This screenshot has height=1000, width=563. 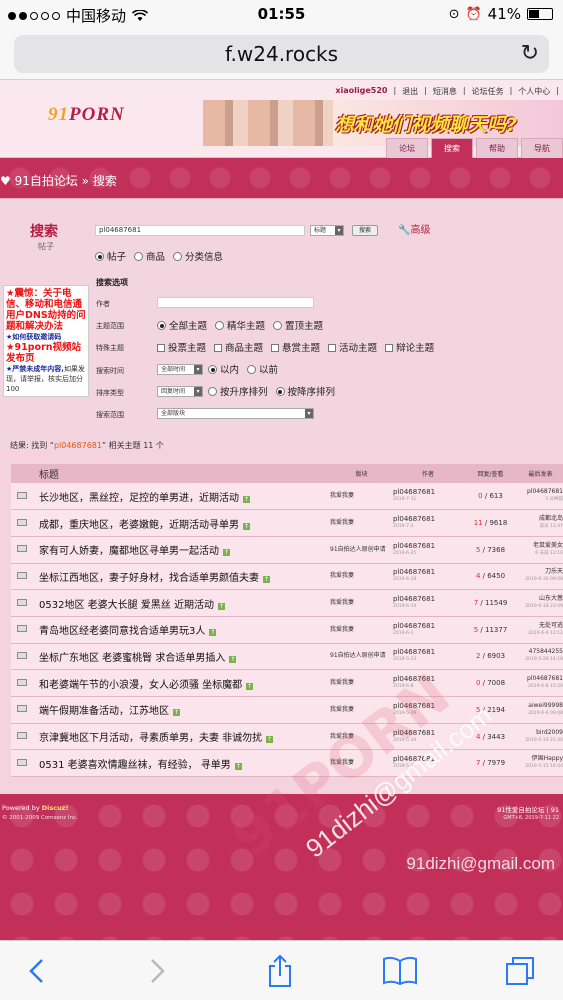 What do you see at coordinates (352, 347) in the screenshot?
I see `special-activity: 活动主题` at bounding box center [352, 347].